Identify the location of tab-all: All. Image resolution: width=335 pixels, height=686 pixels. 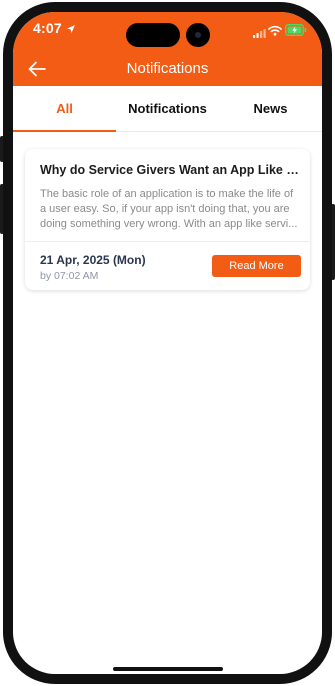
(64, 109).